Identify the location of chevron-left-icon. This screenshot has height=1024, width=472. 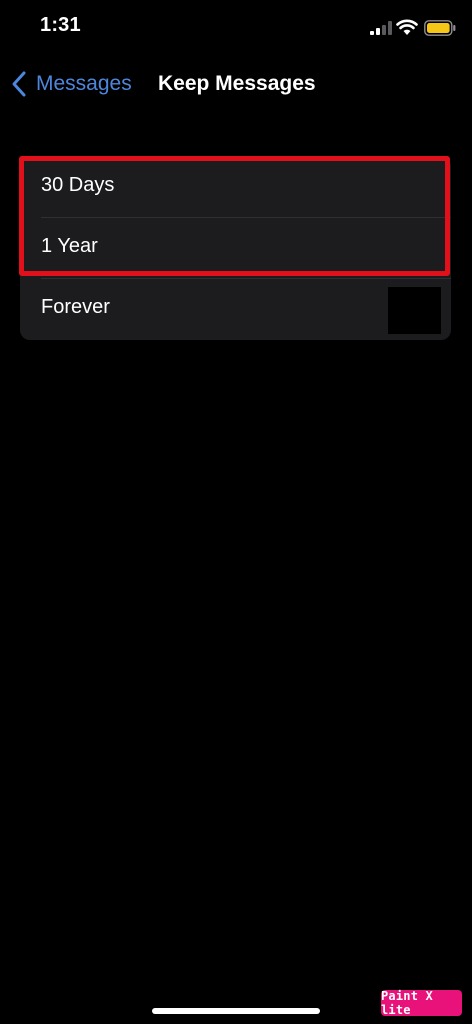
(19, 84).